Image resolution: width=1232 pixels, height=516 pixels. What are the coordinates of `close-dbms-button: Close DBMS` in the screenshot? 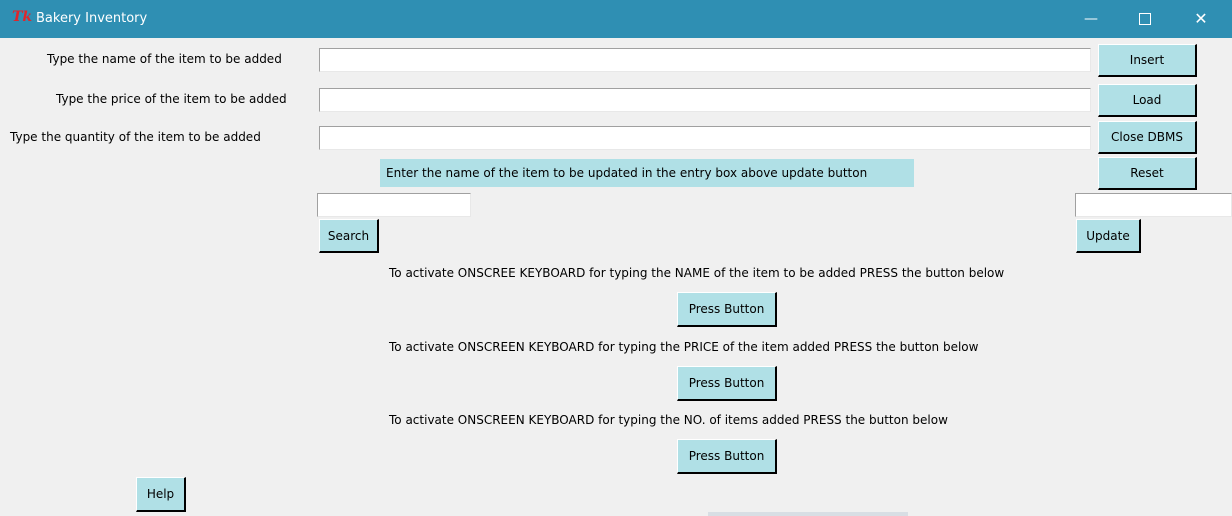 It's located at (1147, 137).